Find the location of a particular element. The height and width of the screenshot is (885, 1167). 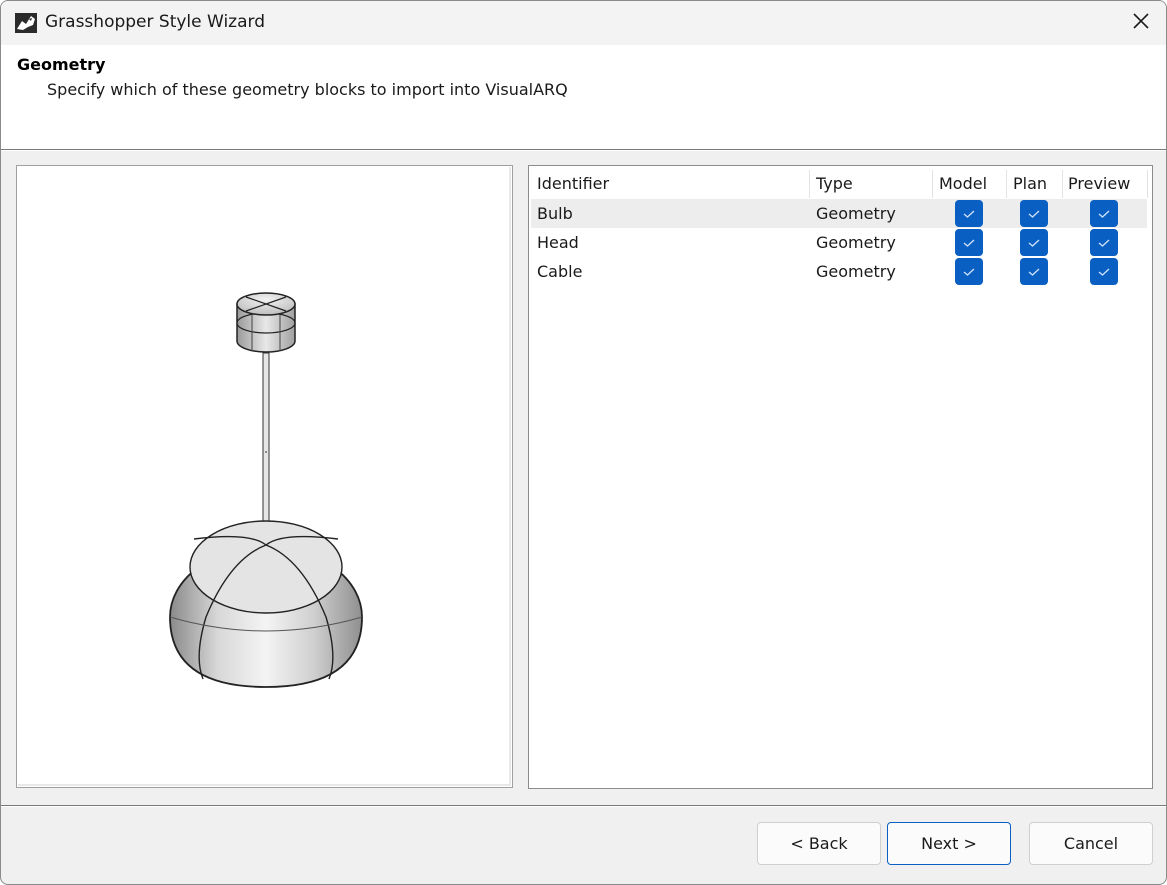

table-row: Bulb Geometry is located at coordinates (839, 213).